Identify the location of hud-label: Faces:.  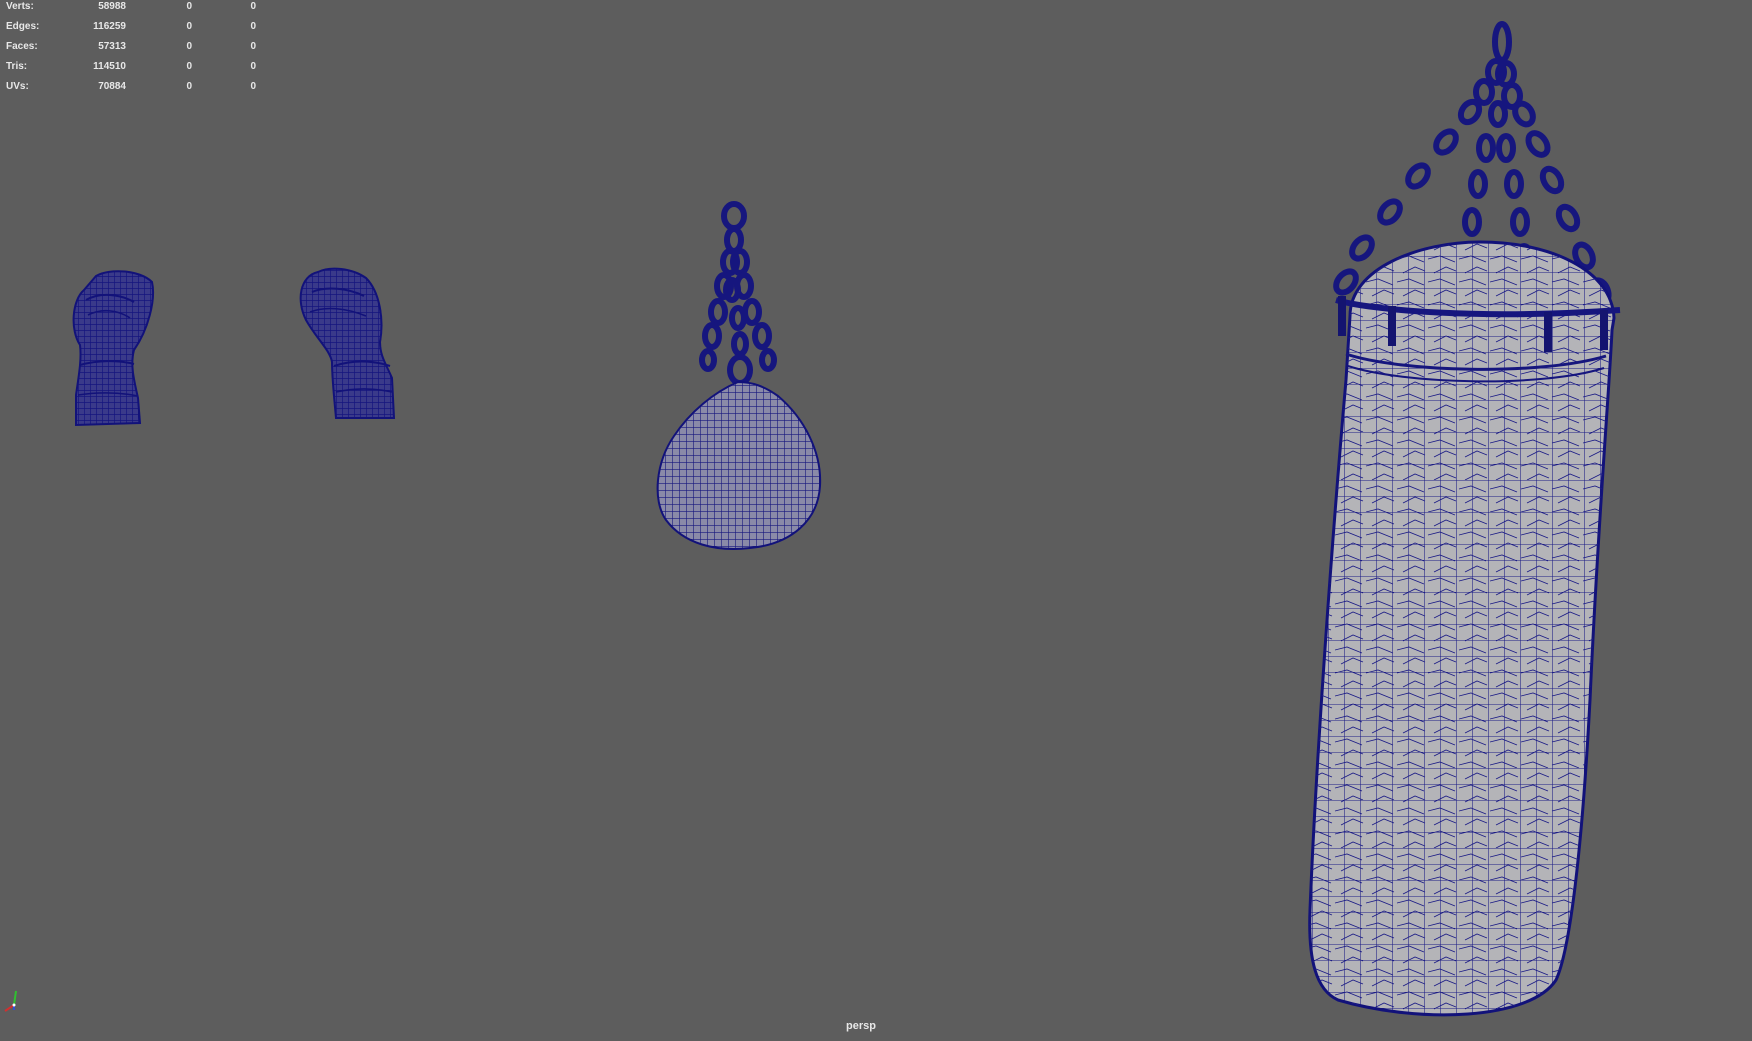
(22, 46).